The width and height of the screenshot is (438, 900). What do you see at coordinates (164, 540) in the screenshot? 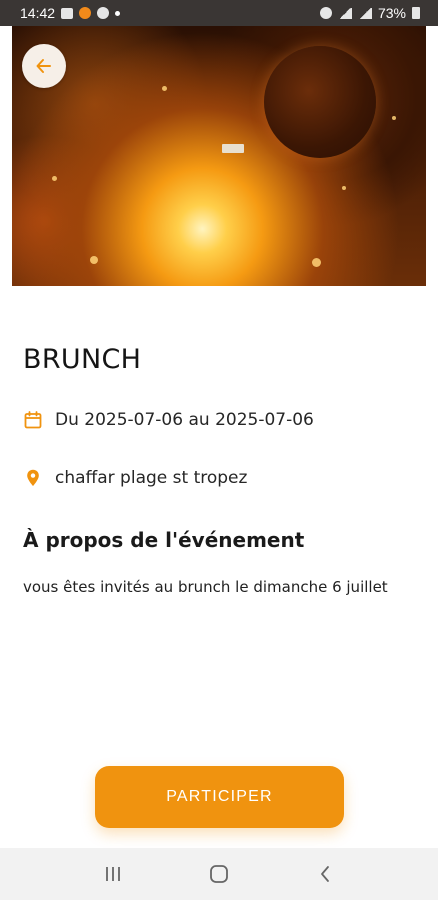
I see `about-section-title: À propos de l'événement` at bounding box center [164, 540].